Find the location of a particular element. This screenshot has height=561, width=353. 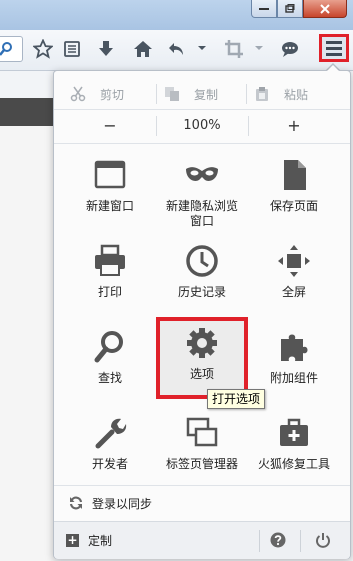

new-window-icon is located at coordinates (110, 174).